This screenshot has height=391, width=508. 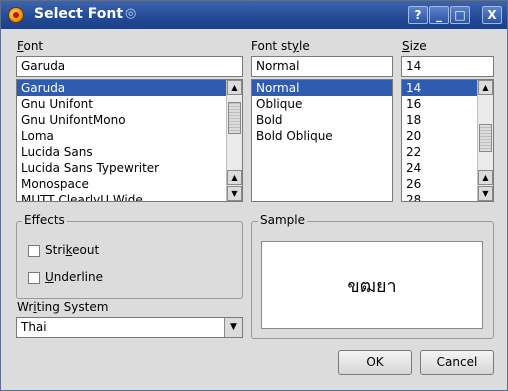 I want to click on font-label-rest: ont, so click(x=33, y=46).